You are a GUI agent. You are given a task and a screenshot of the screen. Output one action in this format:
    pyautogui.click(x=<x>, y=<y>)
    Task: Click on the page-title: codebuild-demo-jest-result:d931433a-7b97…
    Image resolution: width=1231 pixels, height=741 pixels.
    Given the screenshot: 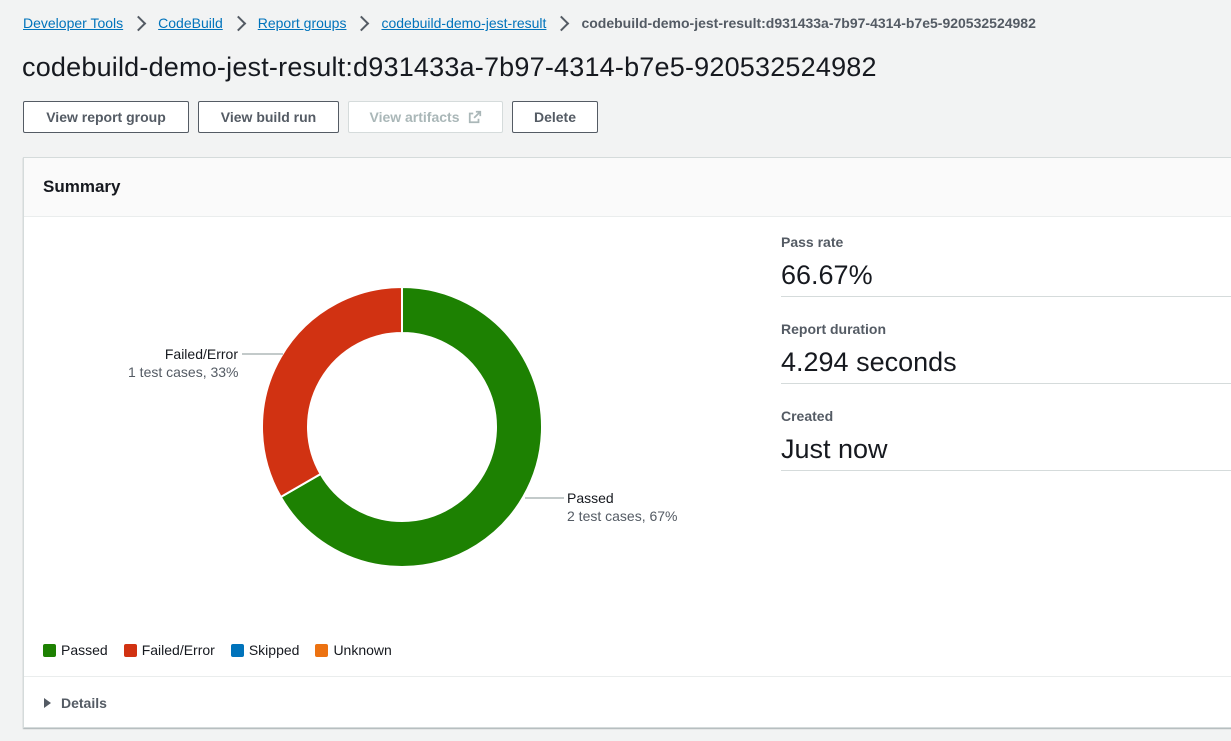 What is the action you would take?
    pyautogui.click(x=449, y=67)
    